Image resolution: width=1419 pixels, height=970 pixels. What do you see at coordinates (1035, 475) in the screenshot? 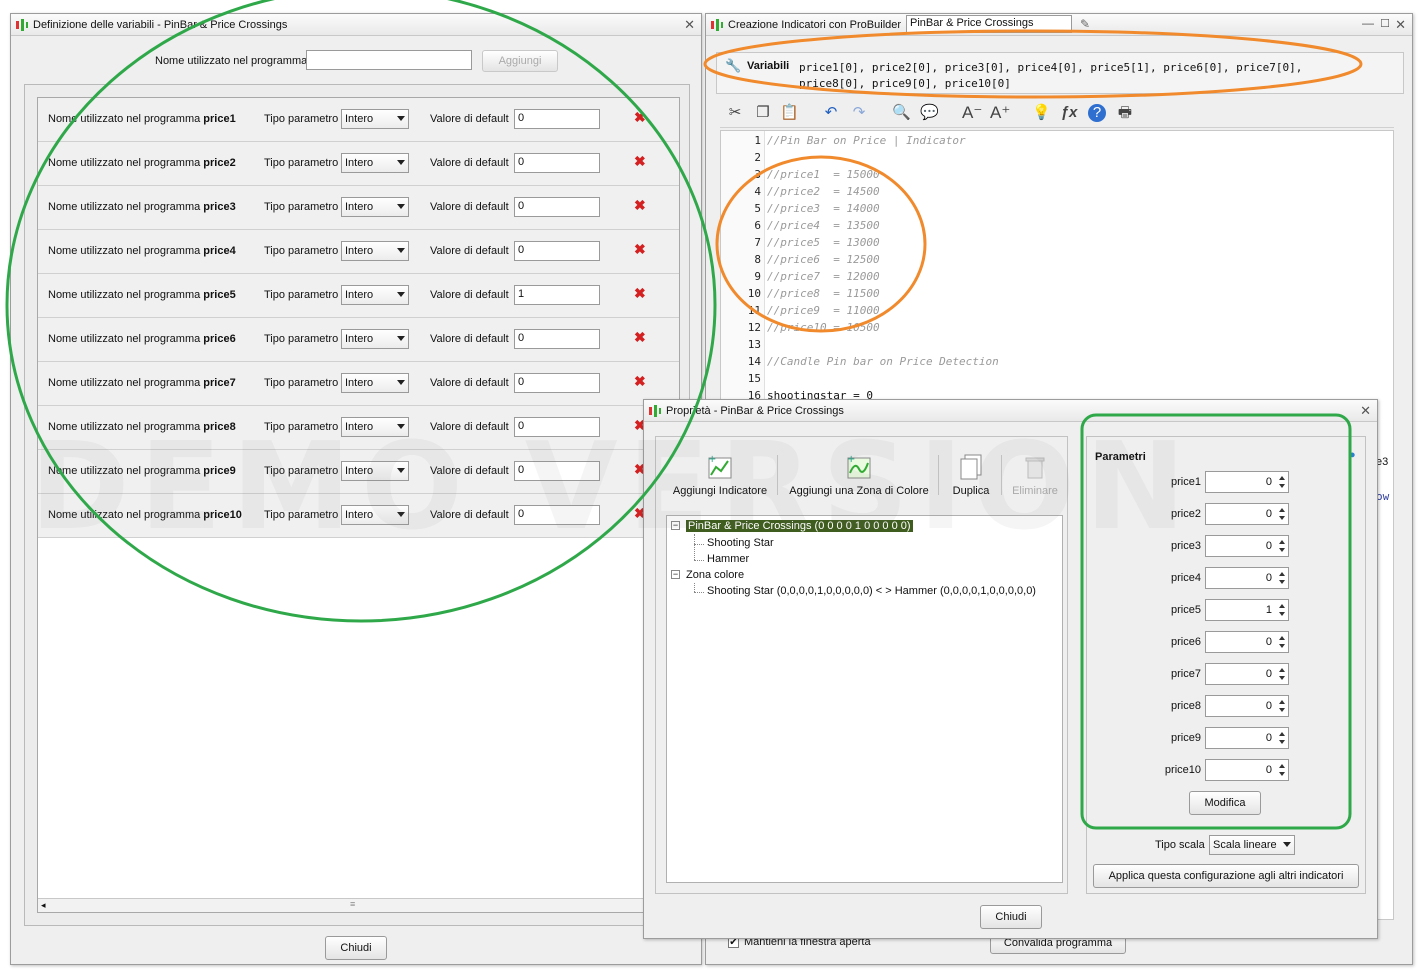
I see `delete-button: Eliminare` at bounding box center [1035, 475].